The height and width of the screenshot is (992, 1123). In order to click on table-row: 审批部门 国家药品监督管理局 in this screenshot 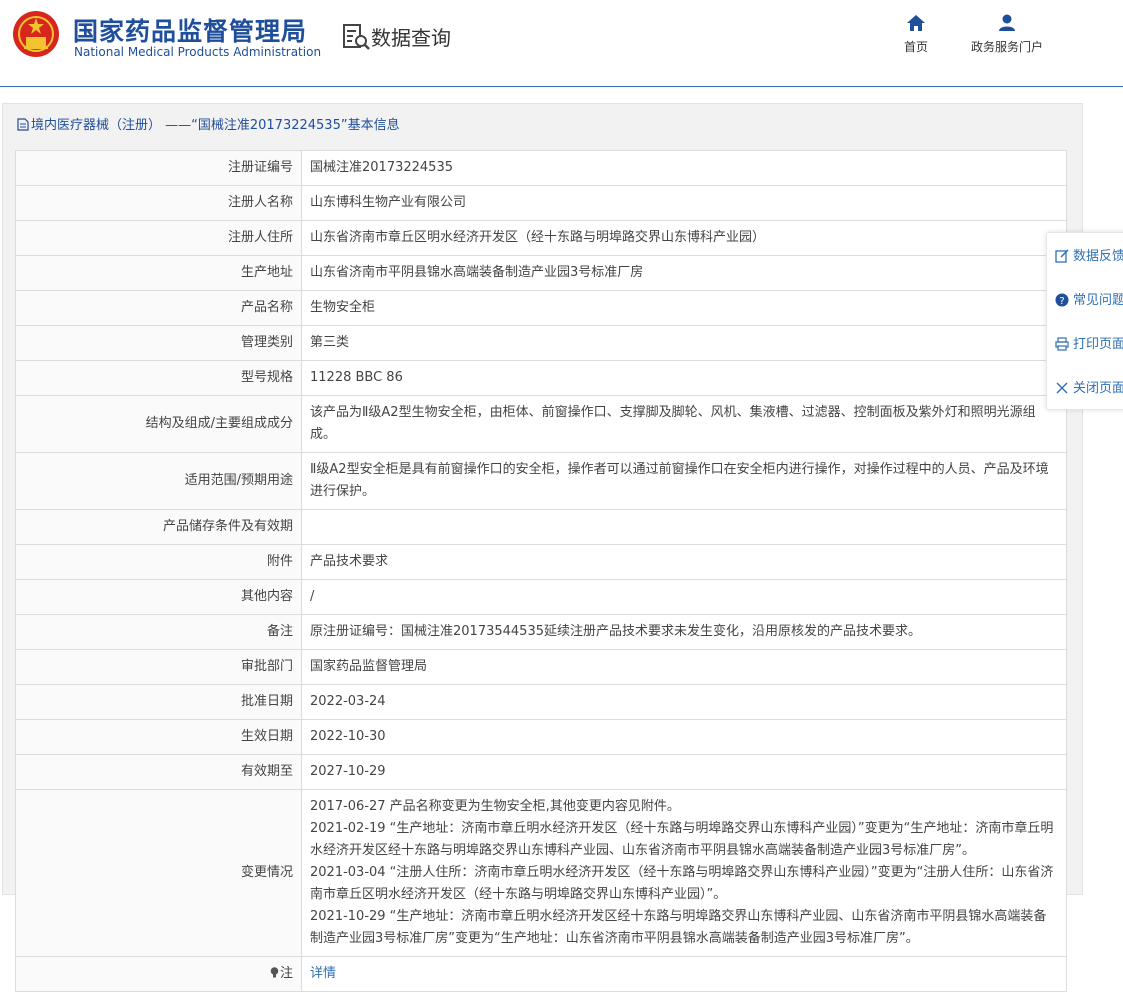, I will do `click(541, 667)`.